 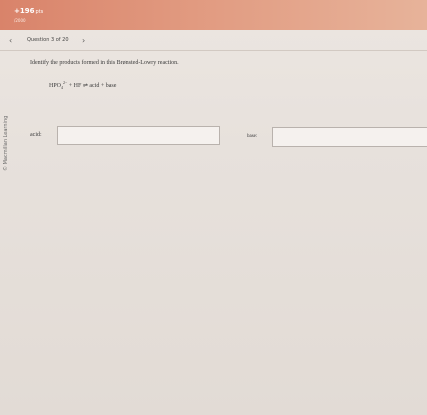 What do you see at coordinates (213, 50) in the screenshot?
I see `divider` at bounding box center [213, 50].